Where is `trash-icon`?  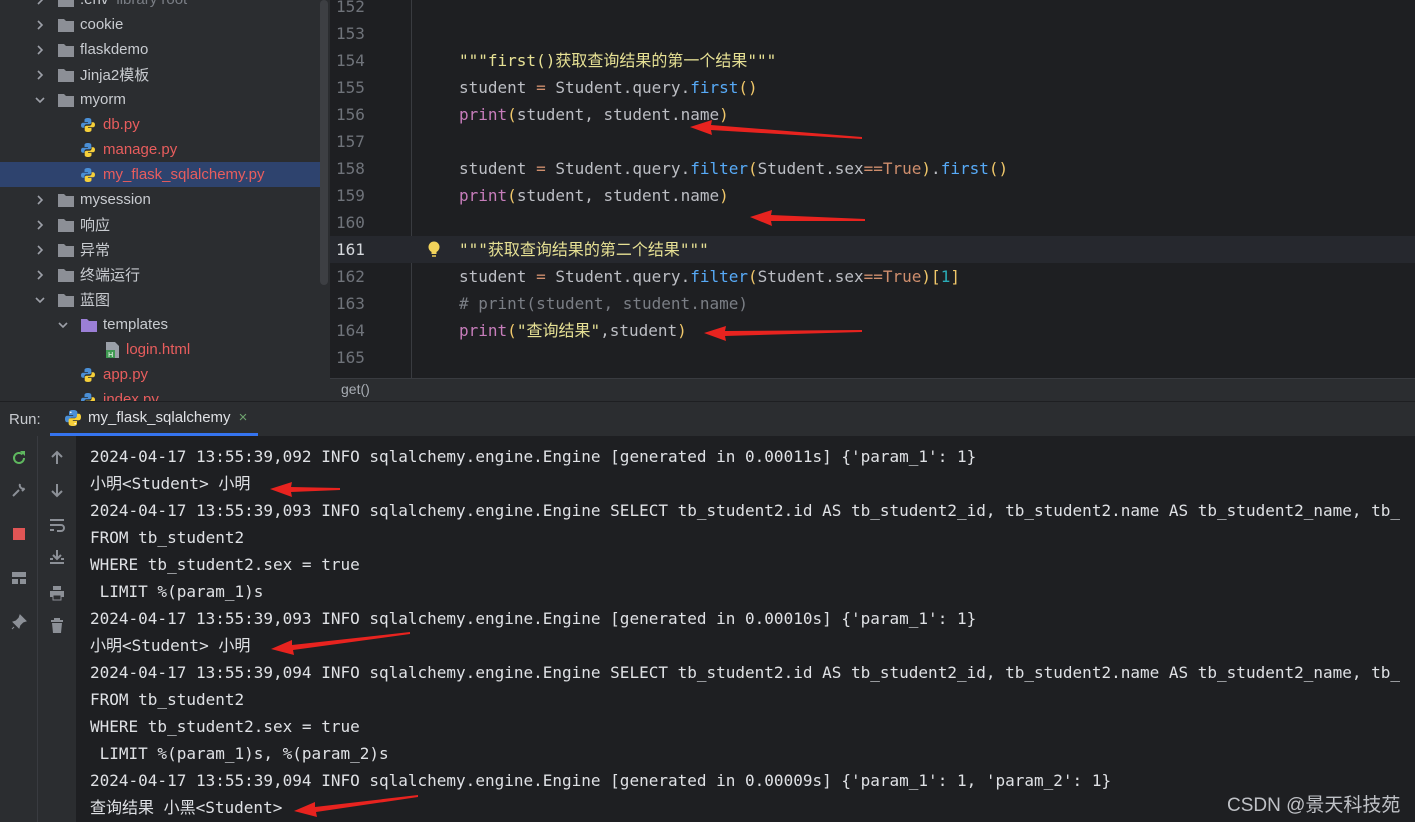
trash-icon is located at coordinates (57, 626).